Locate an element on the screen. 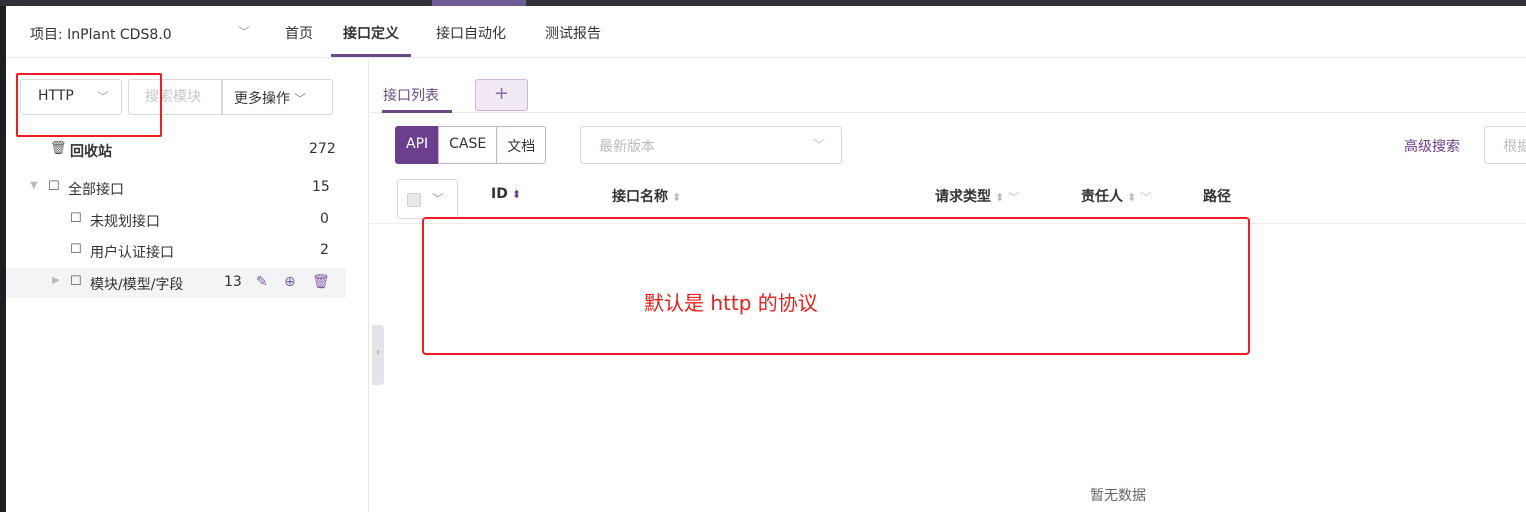 The image size is (1526, 512). tree-node-label: 未规划接口 is located at coordinates (125, 222).